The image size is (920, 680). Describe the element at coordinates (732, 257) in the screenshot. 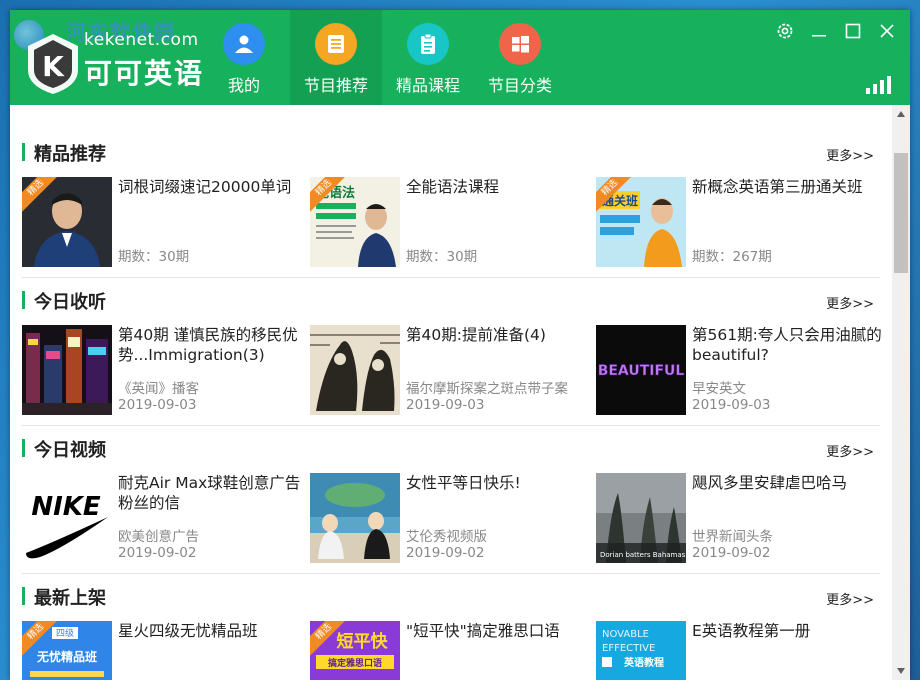

I see `episode-count: 期数：267期` at that location.